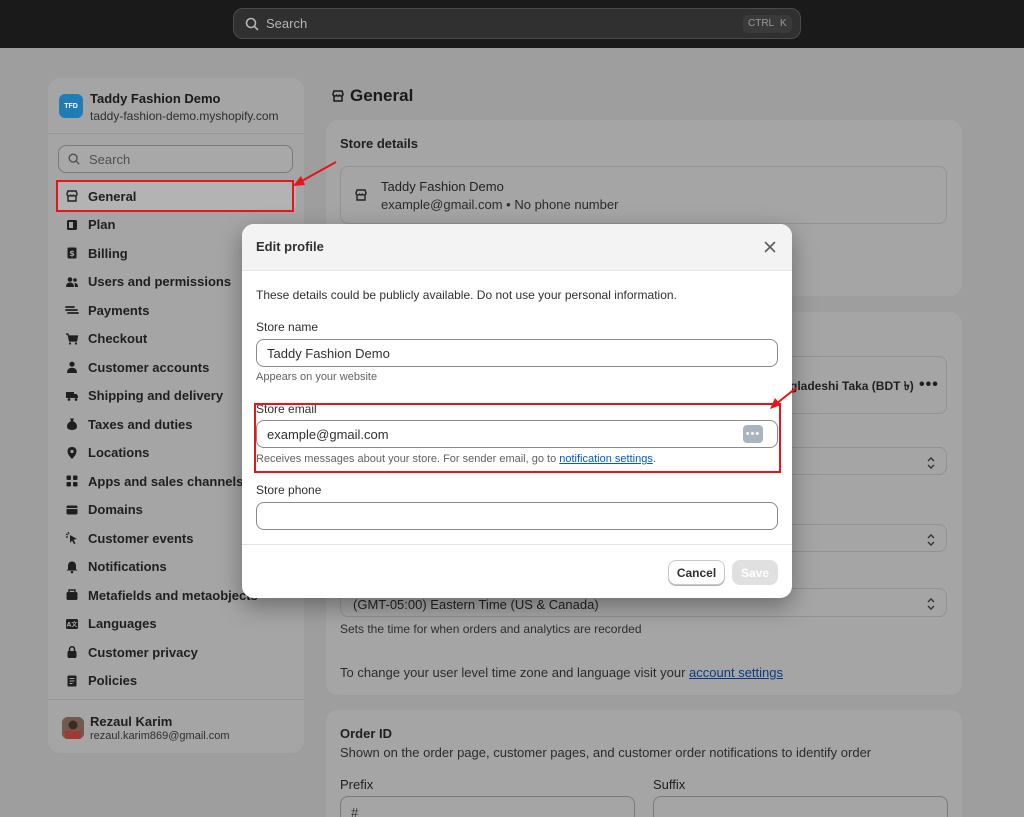 This screenshot has height=817, width=1024. What do you see at coordinates (517, 247) in the screenshot?
I see `modal-header: Edit profile` at bounding box center [517, 247].